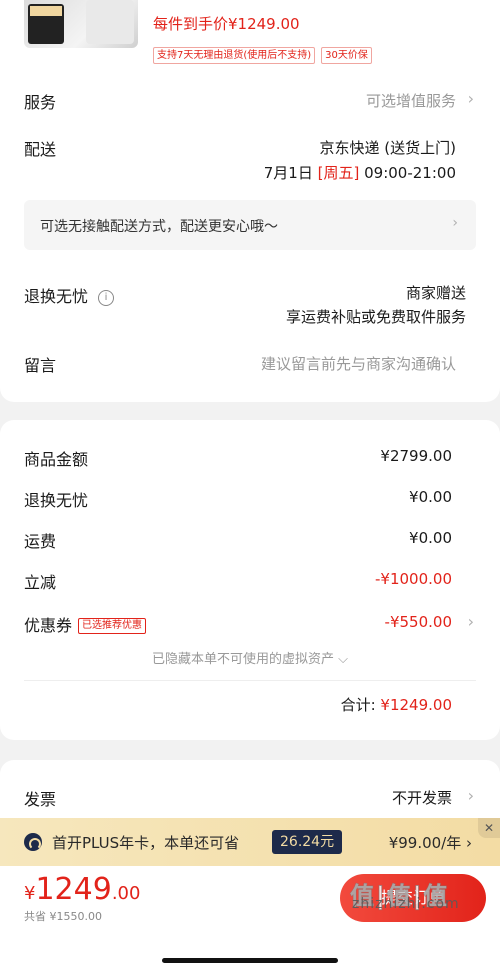 The height and width of the screenshot is (972, 500). What do you see at coordinates (410, 101) in the screenshot?
I see `service-value: 可选增值服务` at bounding box center [410, 101].